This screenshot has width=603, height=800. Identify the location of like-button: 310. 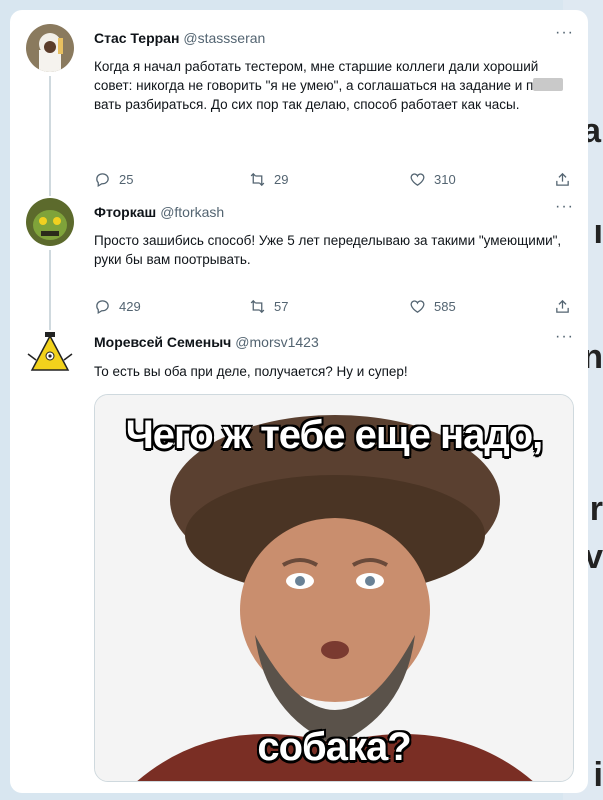
(432, 179).